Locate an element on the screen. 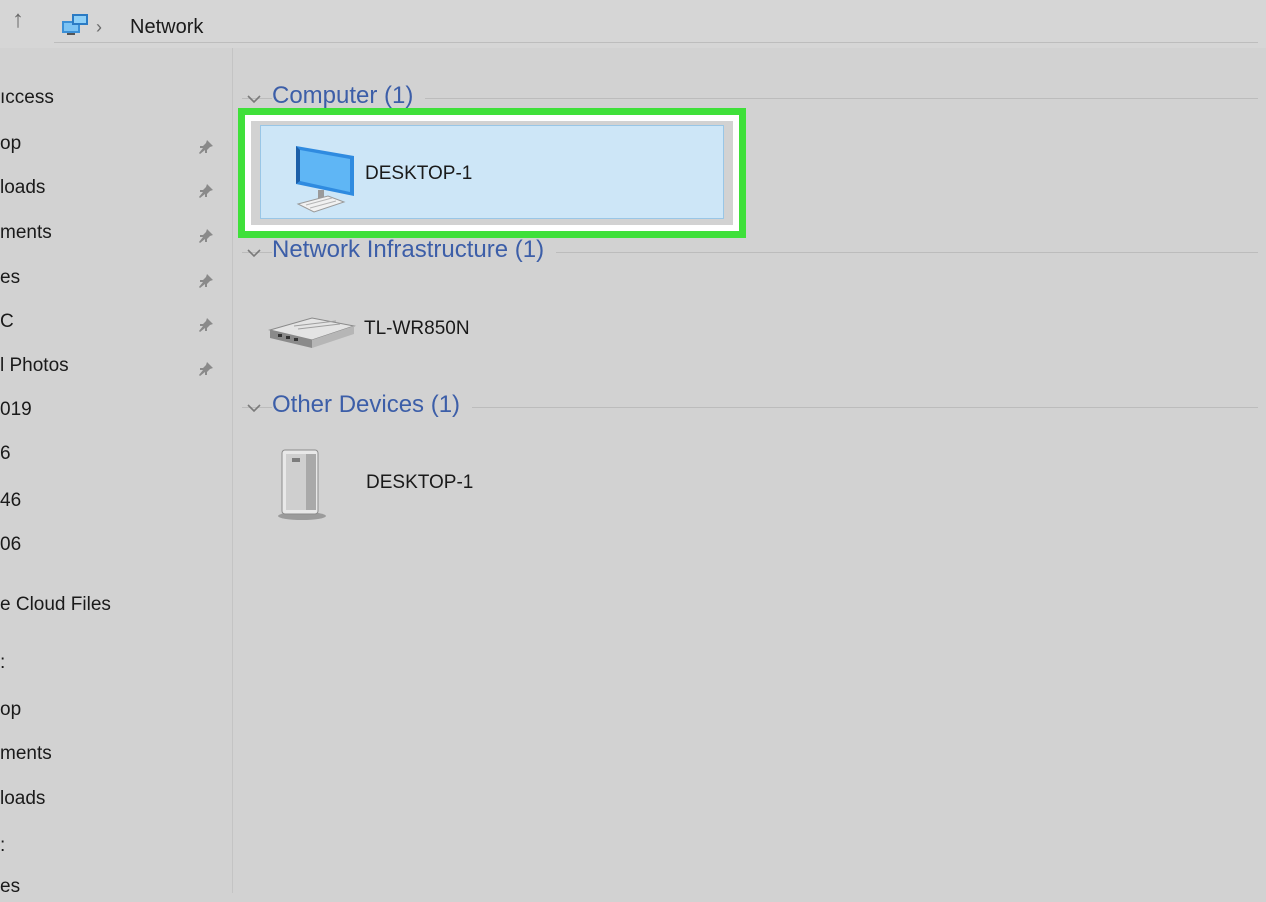 The width and height of the screenshot is (1266, 902). group-title: Network Infrastructure (1) is located at coordinates (414, 250).